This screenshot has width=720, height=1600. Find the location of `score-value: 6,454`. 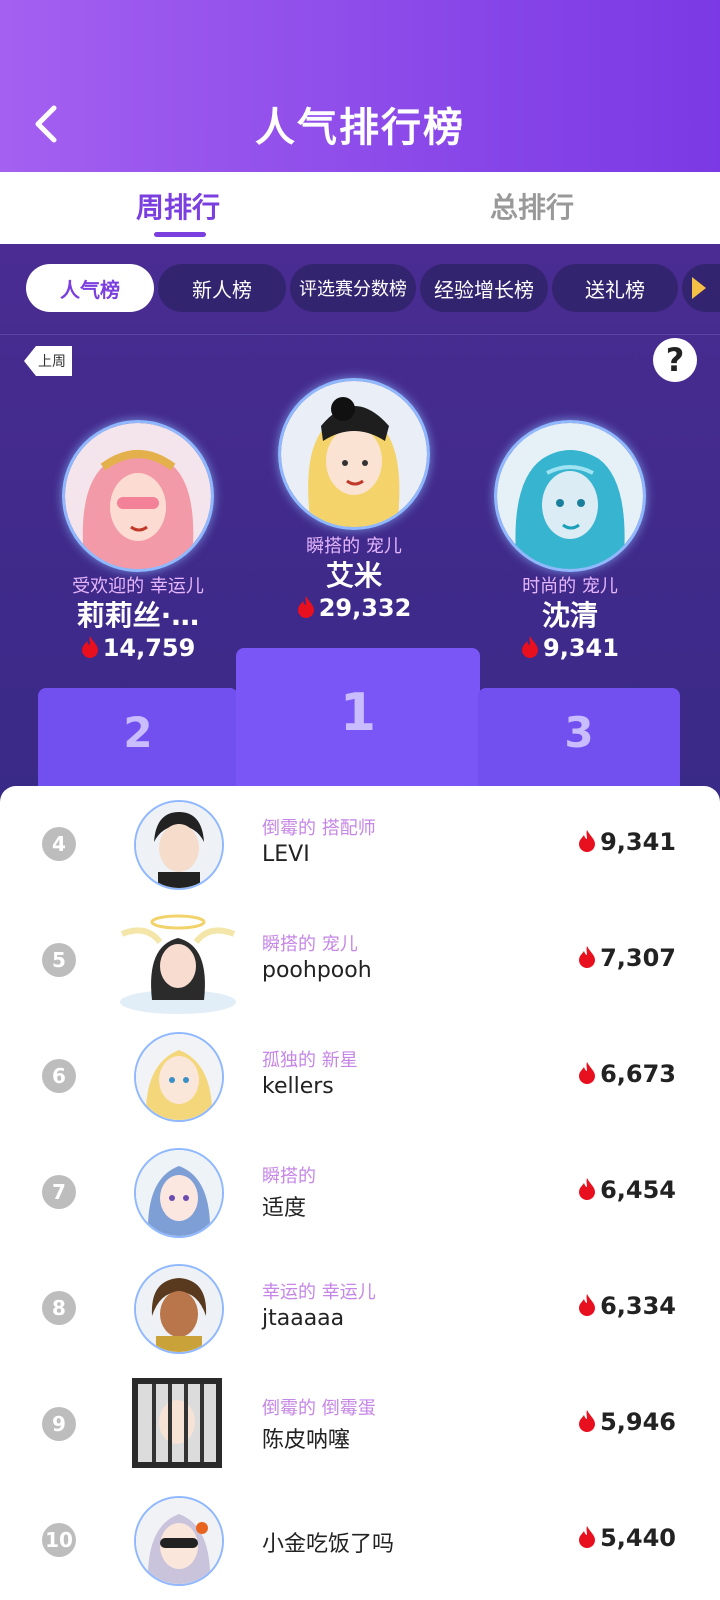

score-value: 6,454 is located at coordinates (638, 1190).